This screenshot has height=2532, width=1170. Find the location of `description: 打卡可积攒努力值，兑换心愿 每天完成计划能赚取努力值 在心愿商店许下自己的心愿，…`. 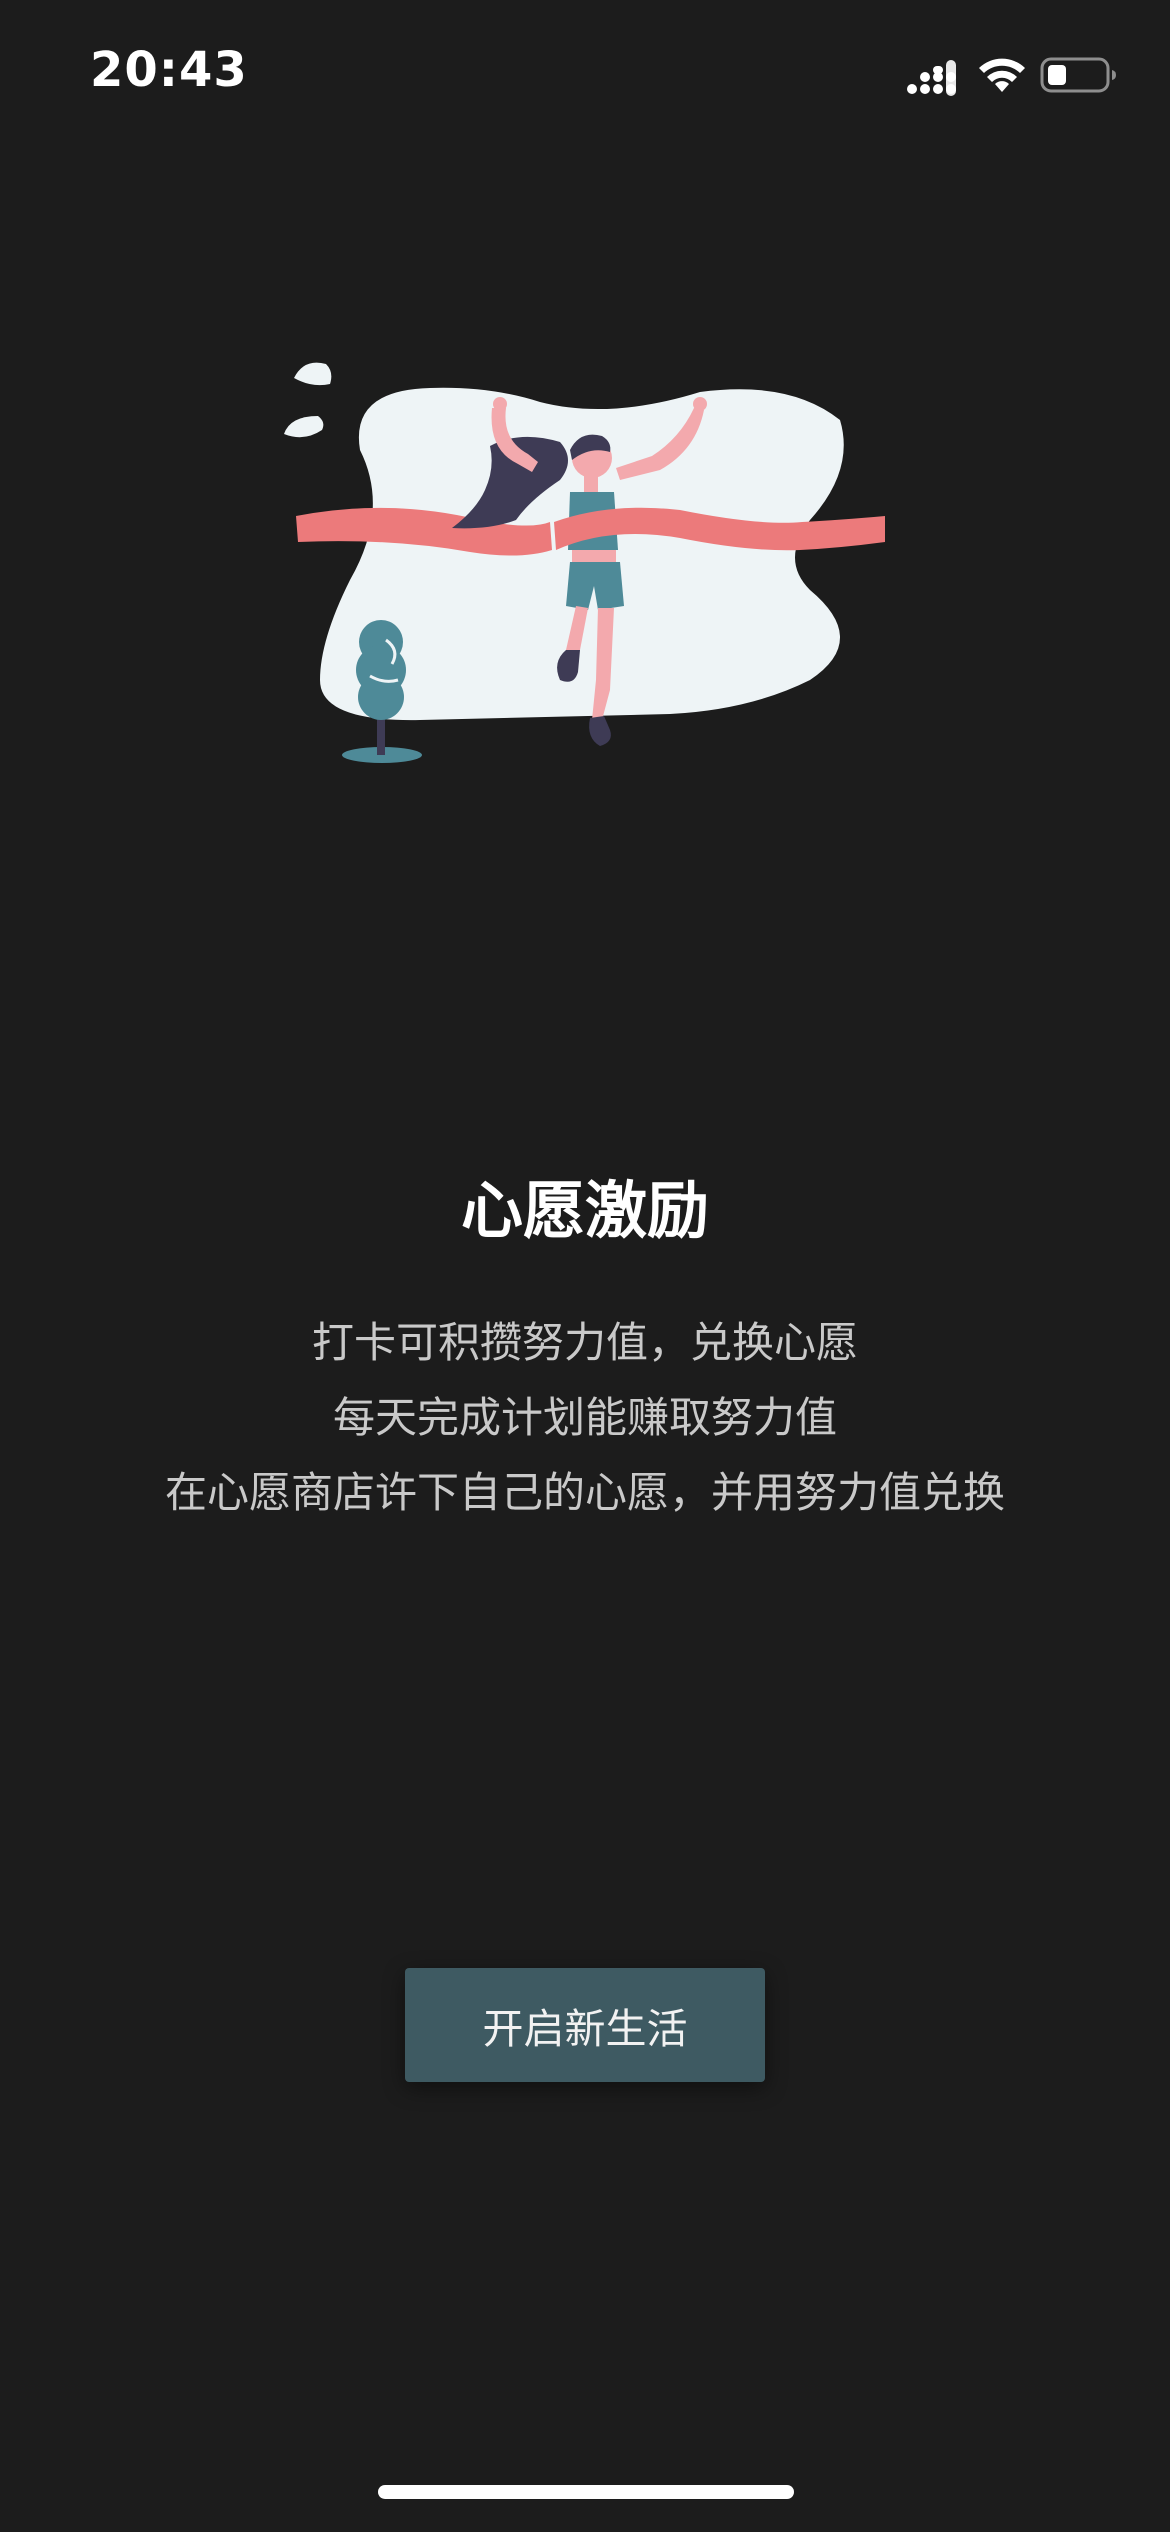

description: 打卡可积攒努力值，兑换心愿 每天完成计划能赚取努力值 在心愿商店许下自己的心愿，… is located at coordinates (585, 1417).